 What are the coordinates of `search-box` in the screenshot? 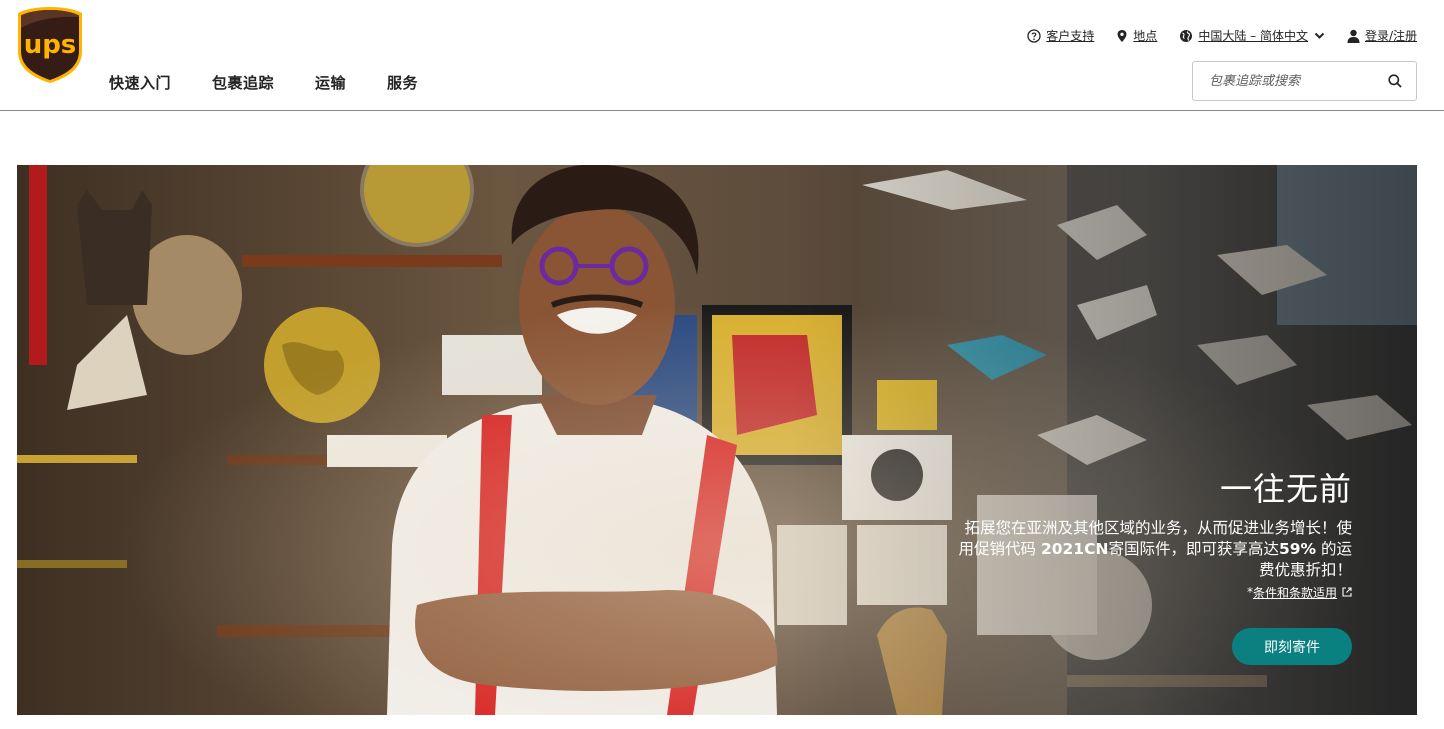 It's located at (1304, 81).